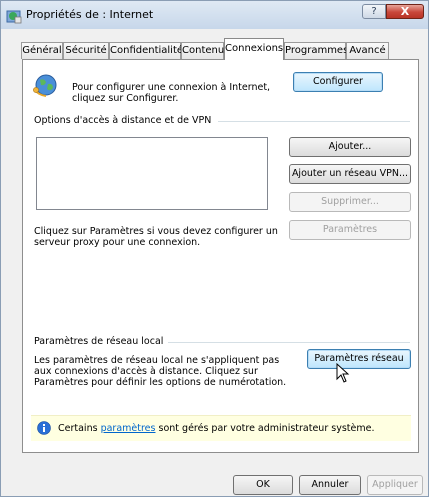 The width and height of the screenshot is (429, 497). What do you see at coordinates (128, 428) in the screenshot?
I see `settings-link: paramètres` at bounding box center [128, 428].